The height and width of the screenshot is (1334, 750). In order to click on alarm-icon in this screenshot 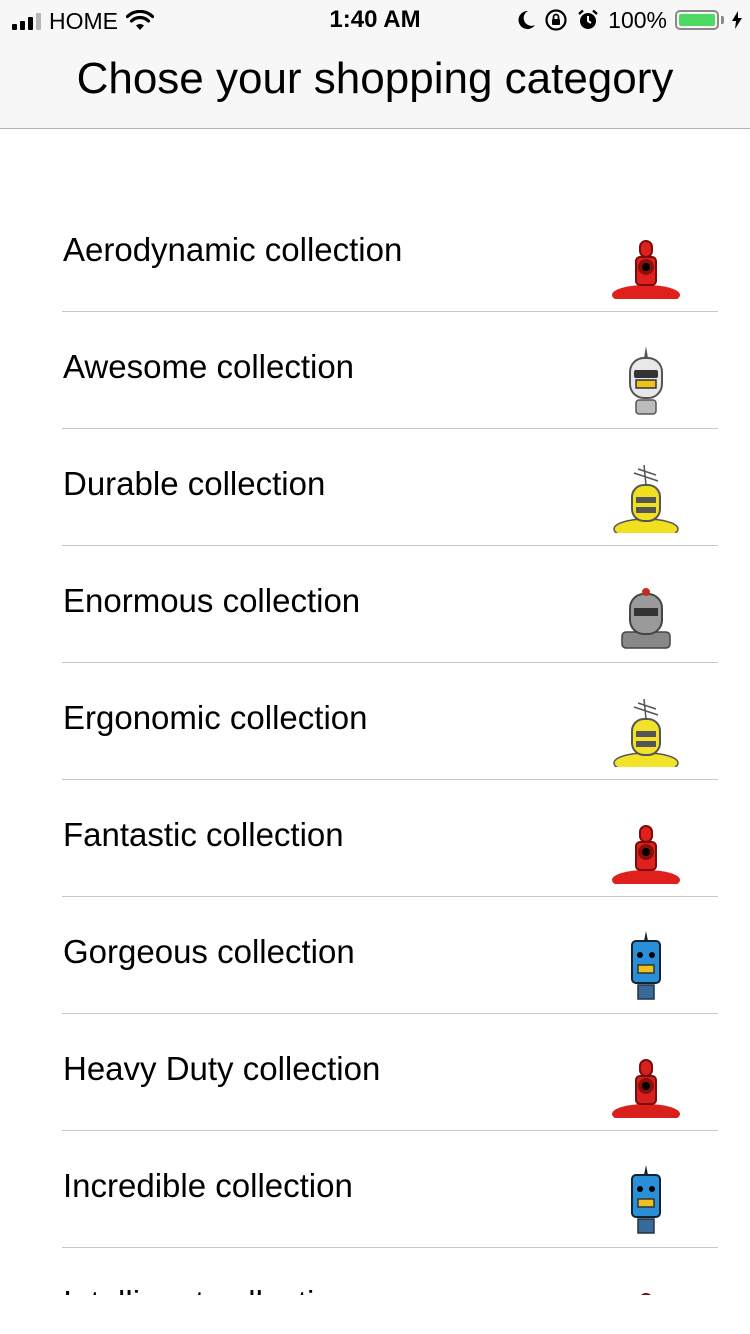, I will do `click(588, 19)`.